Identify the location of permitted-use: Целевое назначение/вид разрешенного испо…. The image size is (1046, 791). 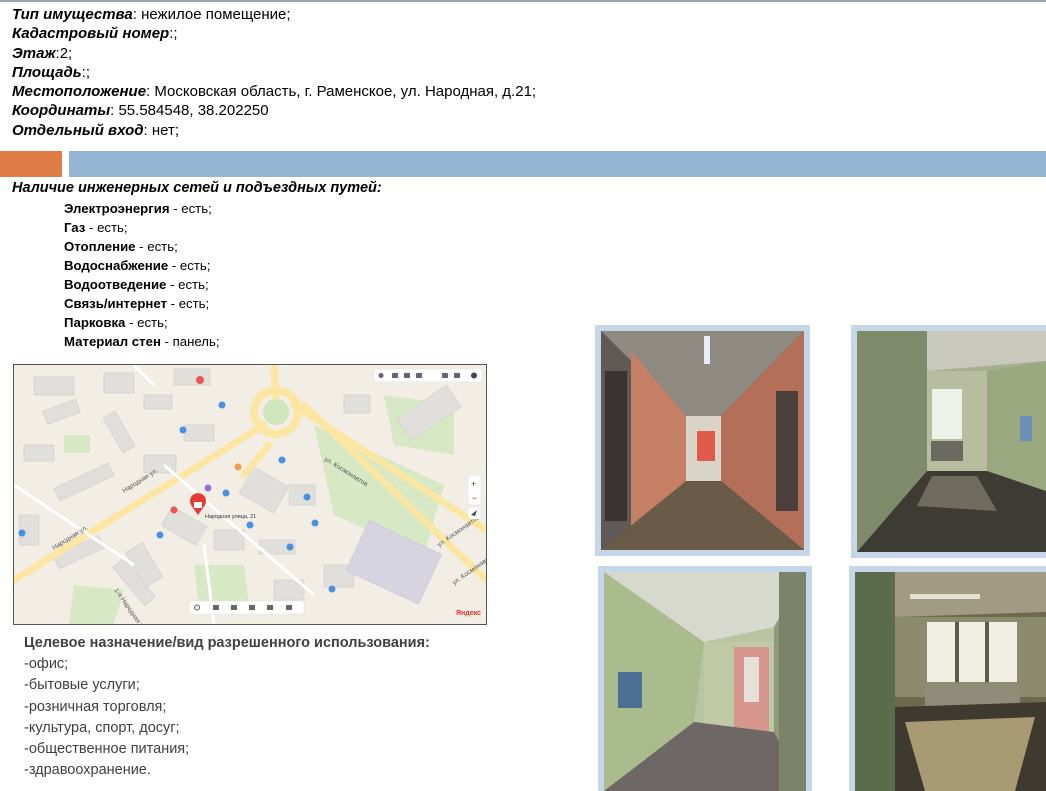
(227, 707).